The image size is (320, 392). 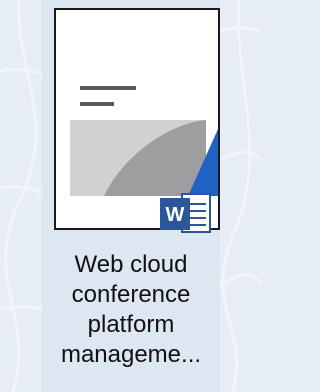 I want to click on cover-title-line, so click(x=108, y=88).